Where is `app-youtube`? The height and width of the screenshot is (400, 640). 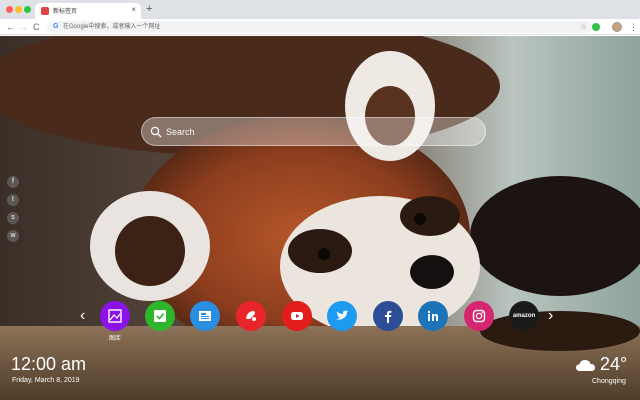
app-youtube is located at coordinates (297, 316).